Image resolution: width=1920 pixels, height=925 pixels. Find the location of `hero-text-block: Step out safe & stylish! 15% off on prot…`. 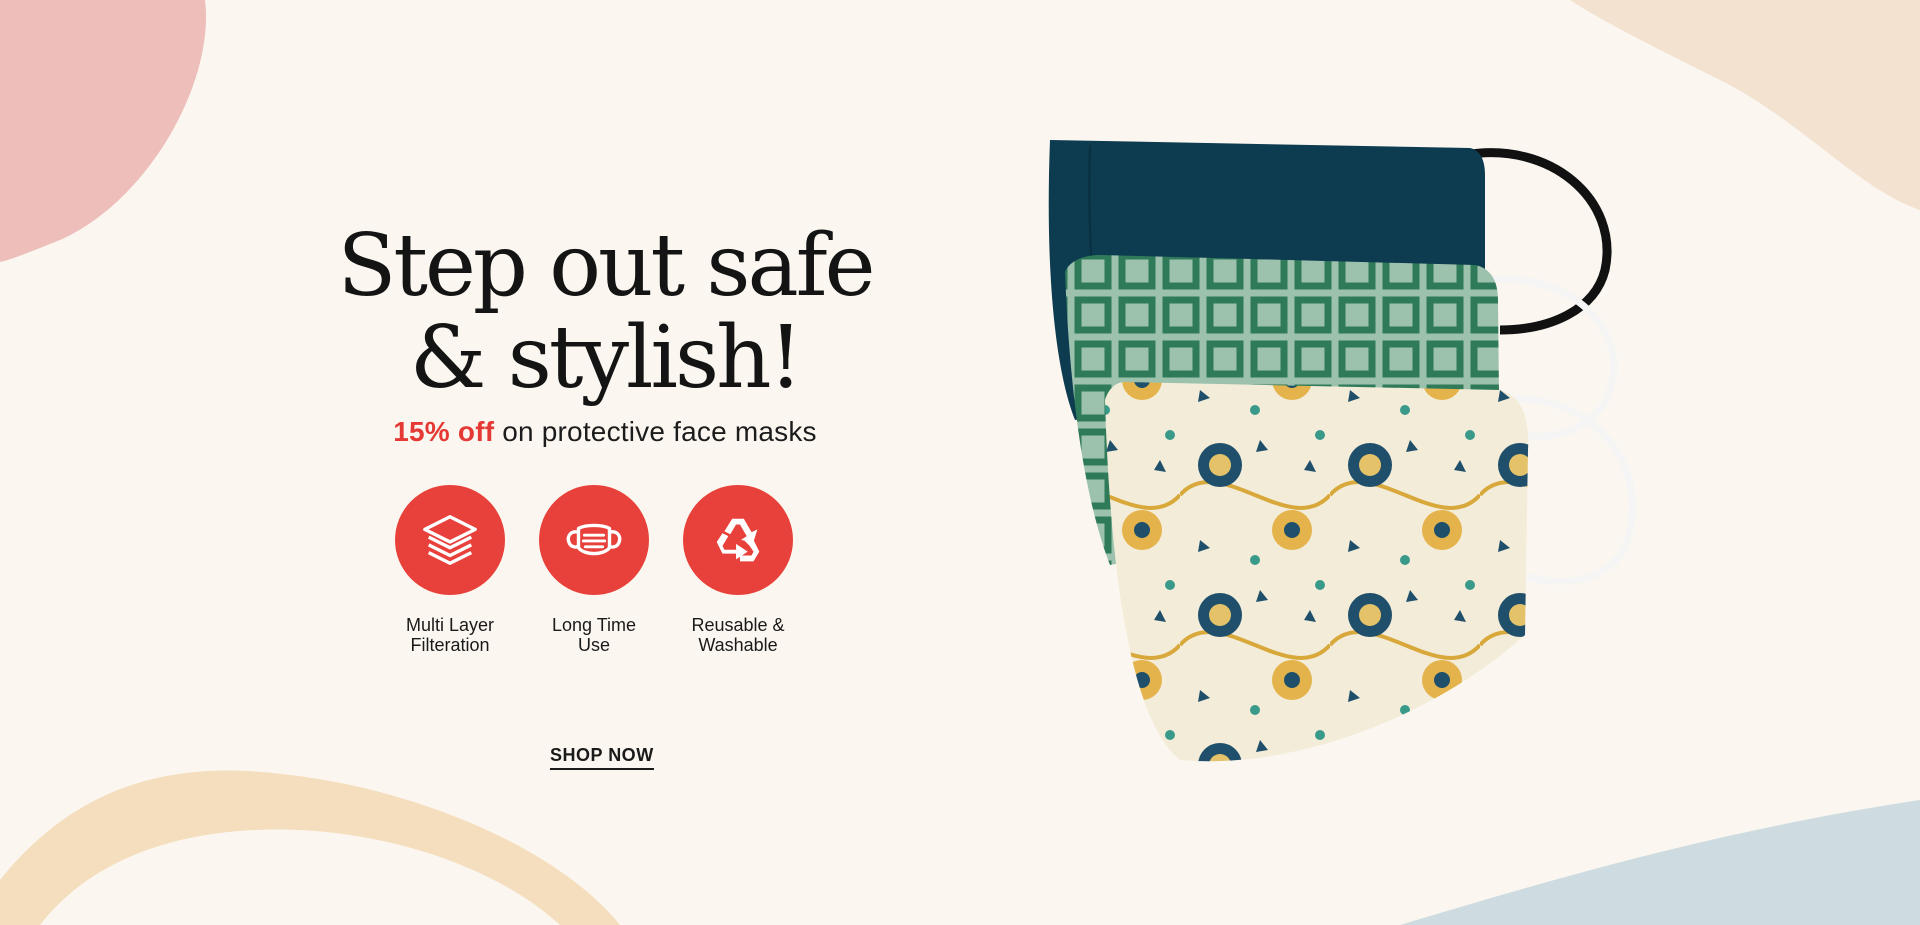

hero-text-block: Step out safe & stylish! 15% off on prot… is located at coordinates (605, 334).